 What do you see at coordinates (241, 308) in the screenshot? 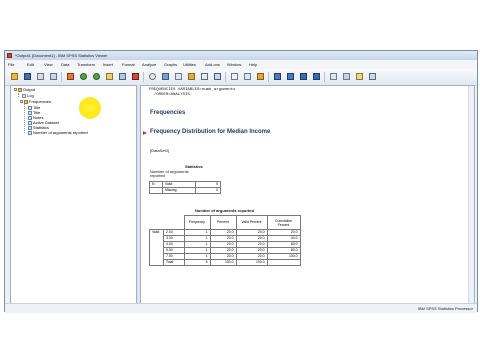
I see `status-bar: IBM SPSS Statistics Processor` at bounding box center [241, 308].